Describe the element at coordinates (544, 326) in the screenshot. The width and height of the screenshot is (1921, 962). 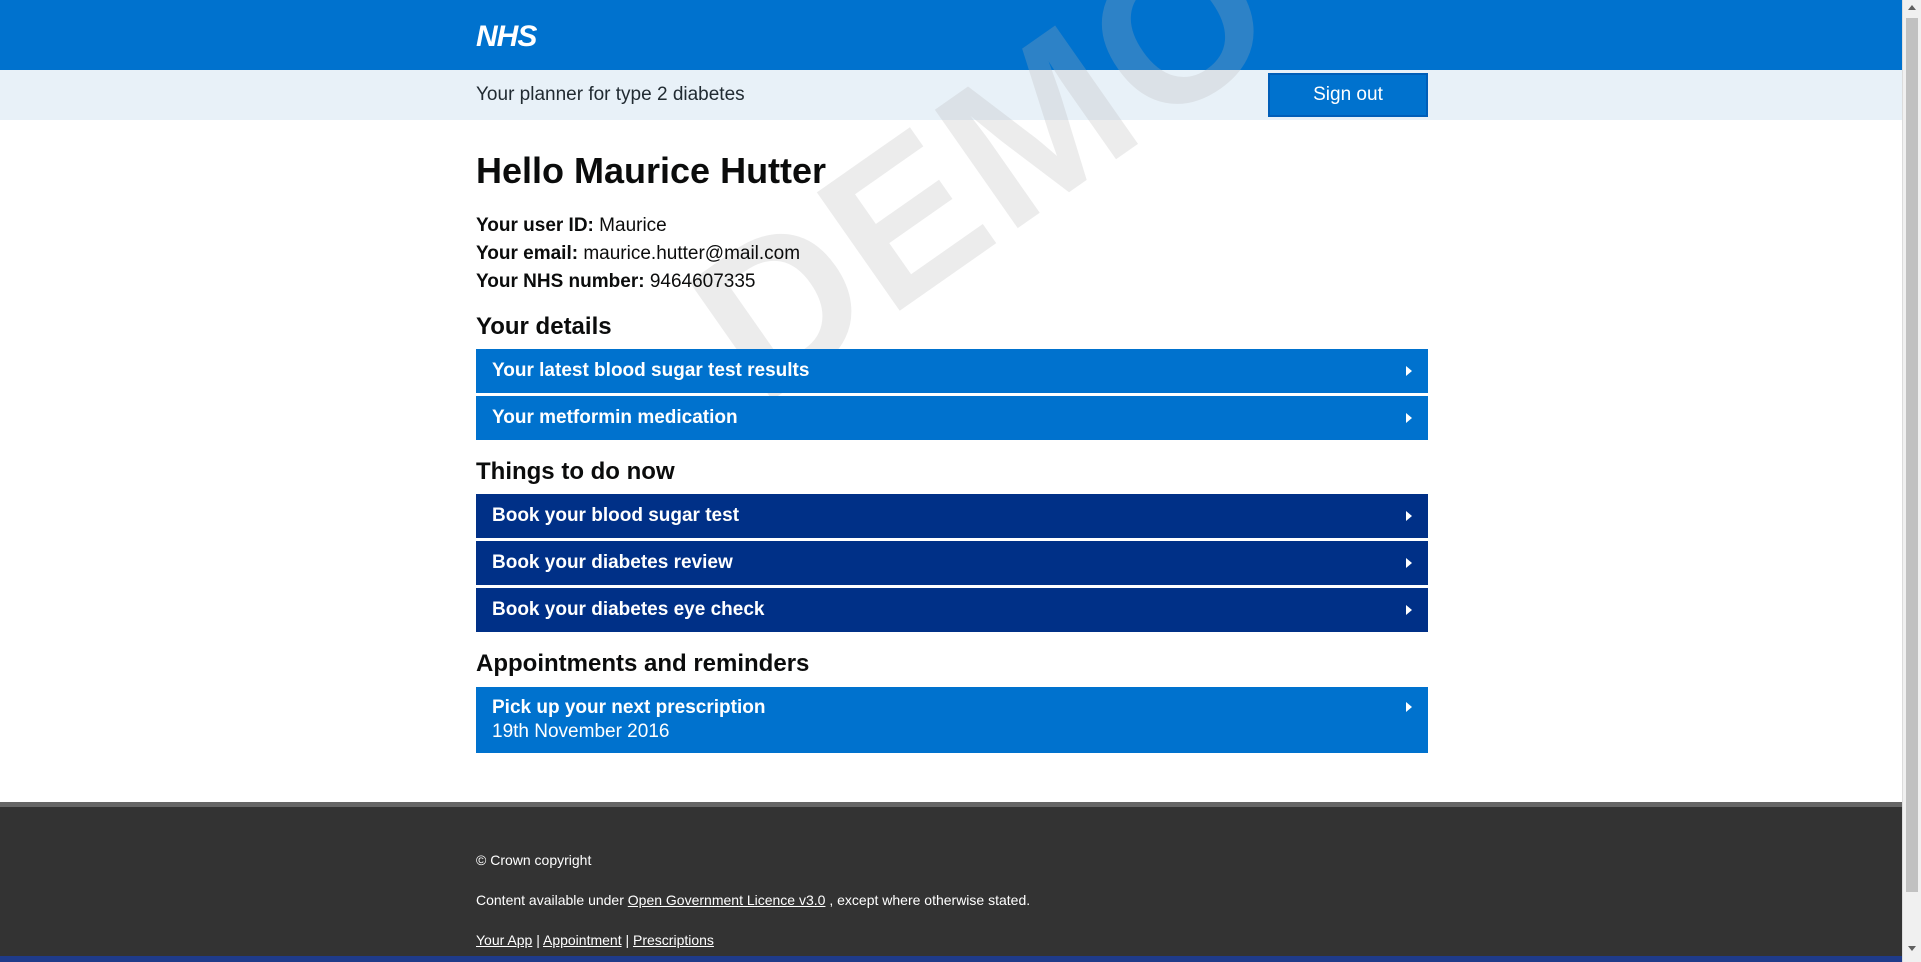
I see `your-details-heading: Your details` at that location.